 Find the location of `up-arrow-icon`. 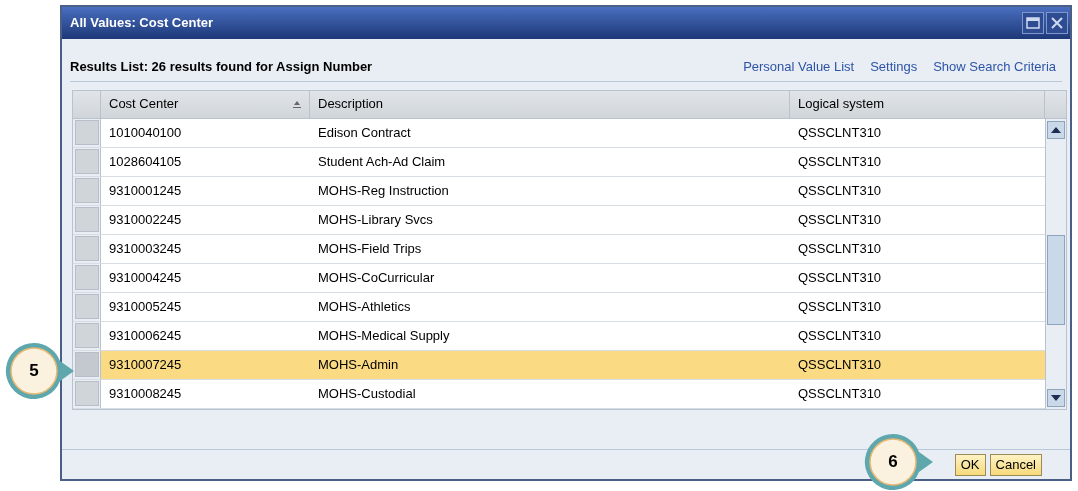

up-arrow-icon is located at coordinates (1056, 129).